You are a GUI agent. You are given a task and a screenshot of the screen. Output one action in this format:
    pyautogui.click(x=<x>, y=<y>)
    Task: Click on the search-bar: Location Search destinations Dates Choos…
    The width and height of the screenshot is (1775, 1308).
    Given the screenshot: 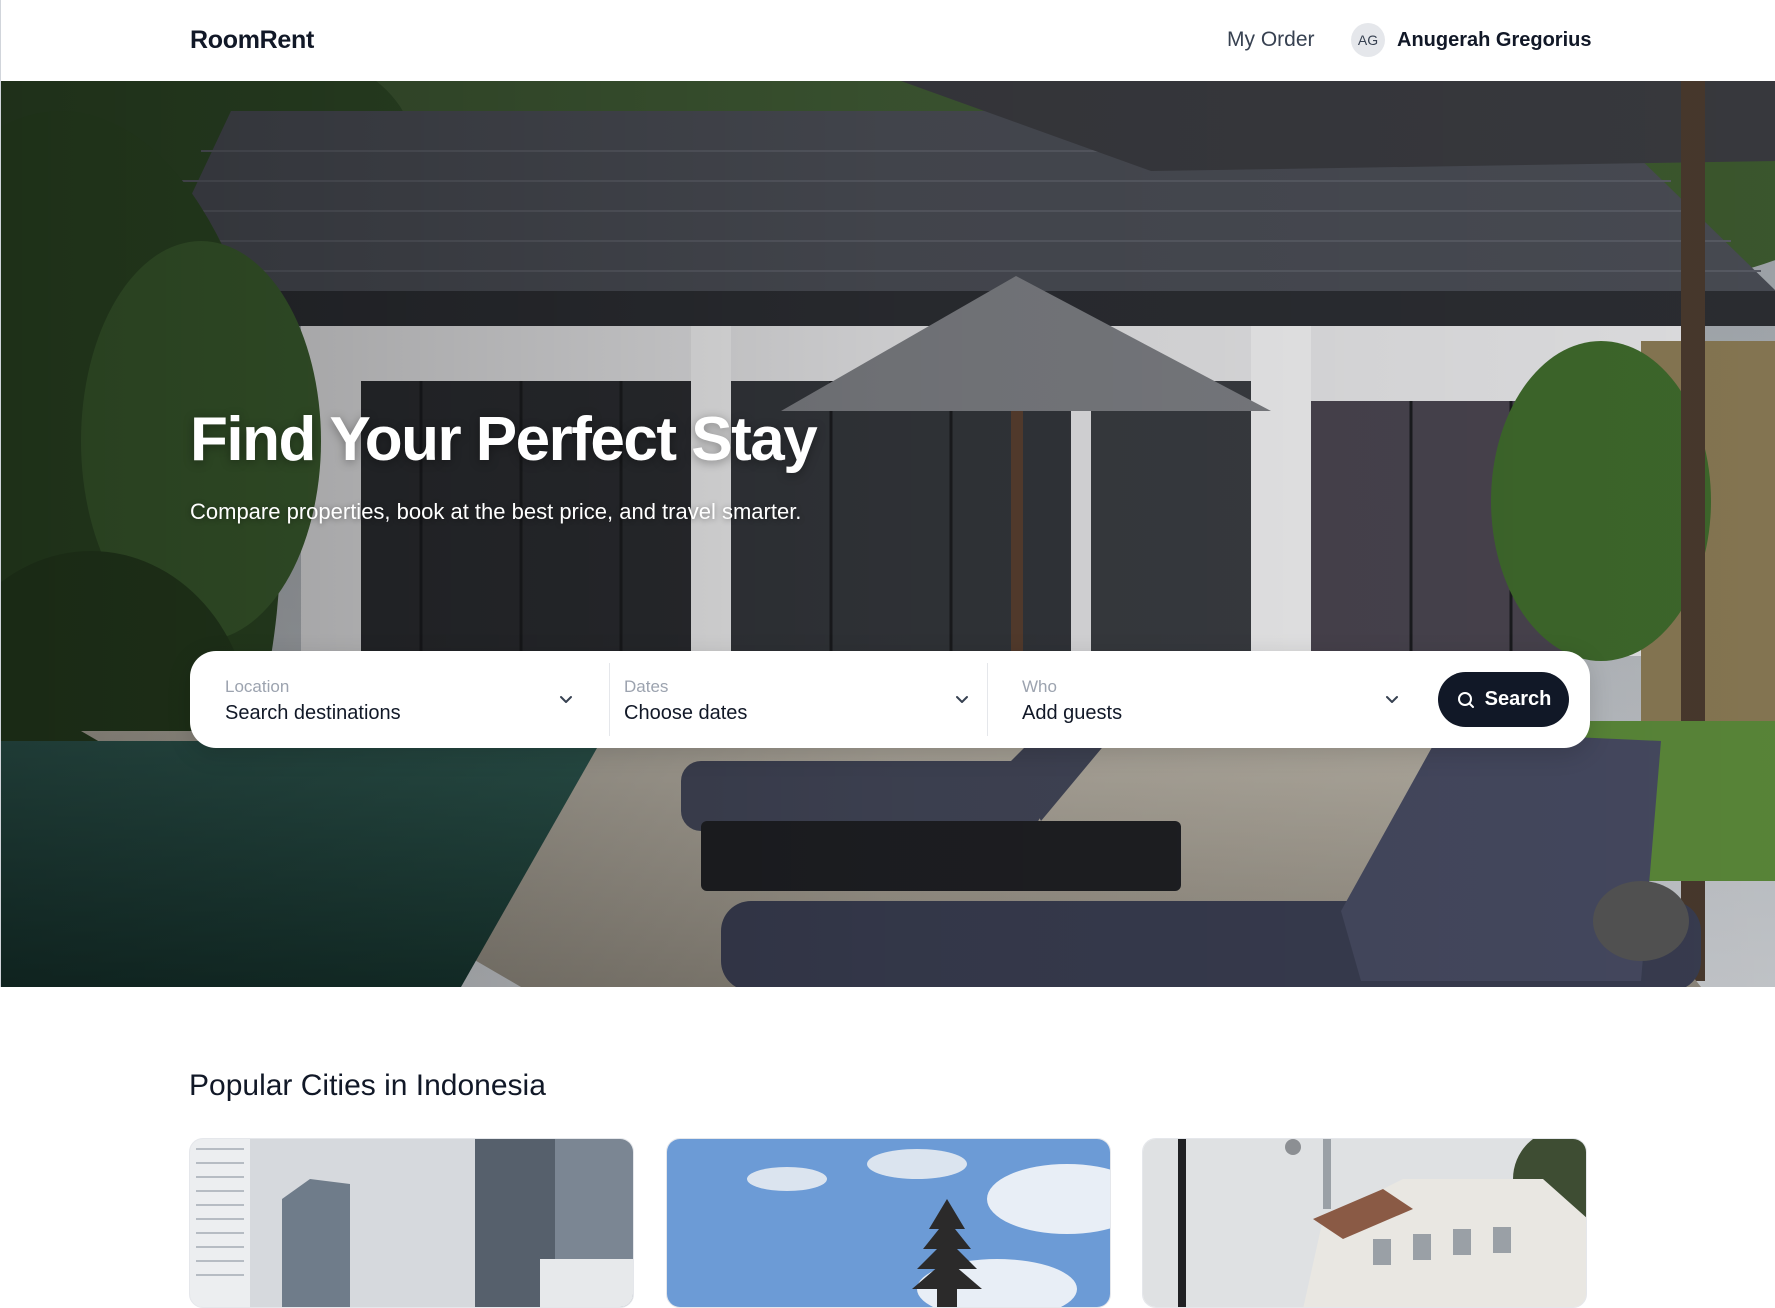 What is the action you would take?
    pyautogui.click(x=890, y=699)
    